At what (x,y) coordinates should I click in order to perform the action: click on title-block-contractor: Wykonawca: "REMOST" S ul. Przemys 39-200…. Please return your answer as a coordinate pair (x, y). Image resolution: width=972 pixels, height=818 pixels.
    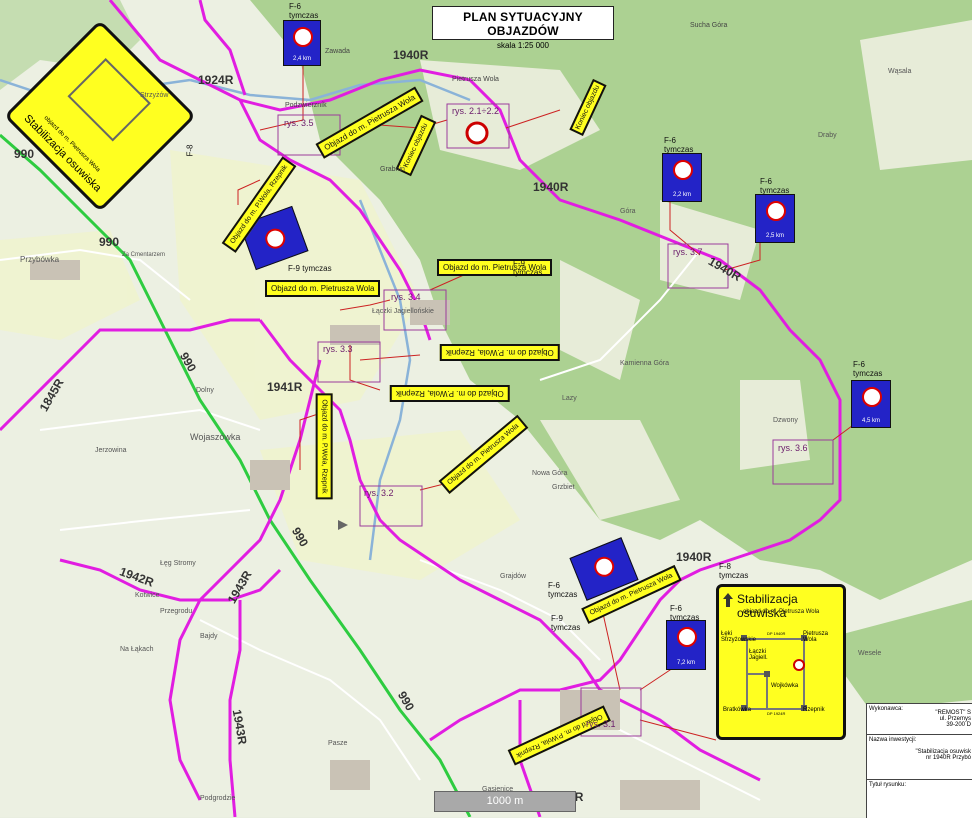
    Looking at the image, I should click on (919, 719).